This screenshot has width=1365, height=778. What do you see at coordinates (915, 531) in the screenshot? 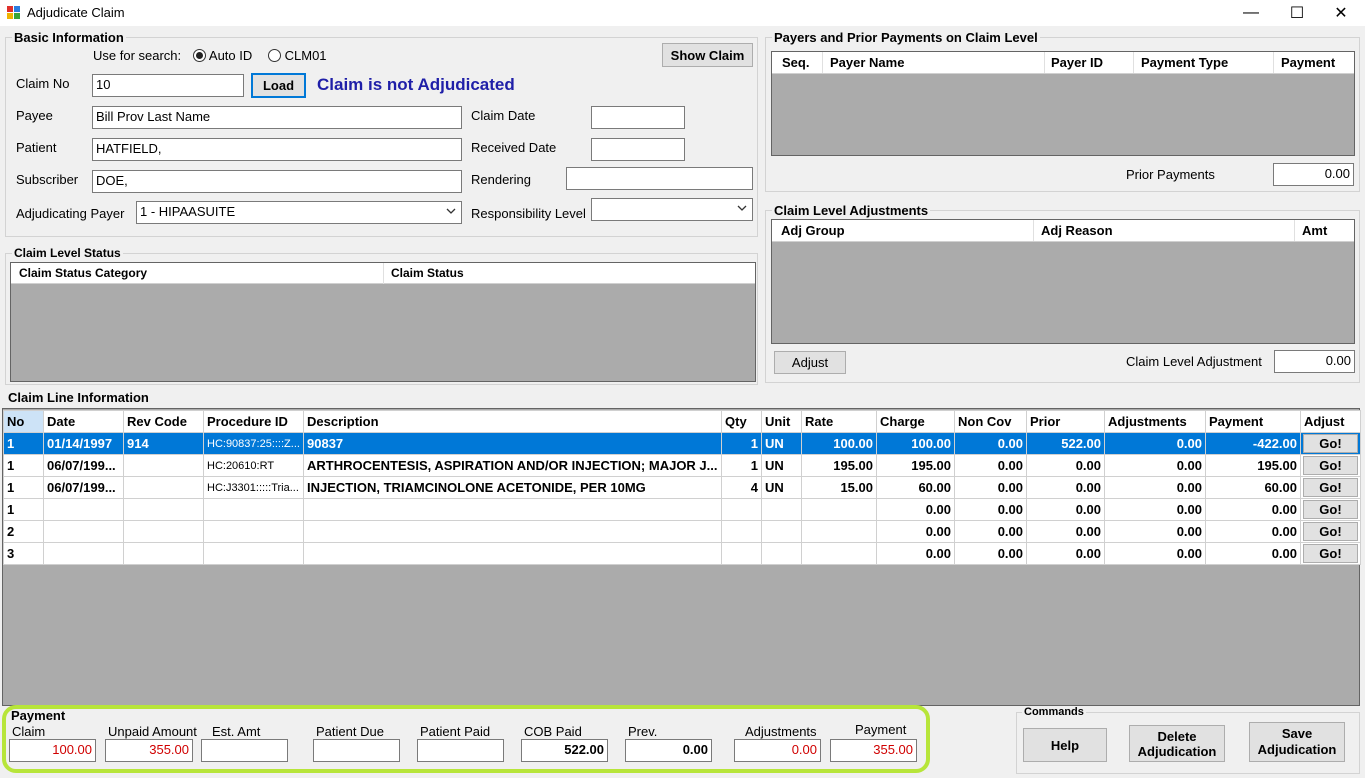
I see `cell-charge: 0.00` at bounding box center [915, 531].